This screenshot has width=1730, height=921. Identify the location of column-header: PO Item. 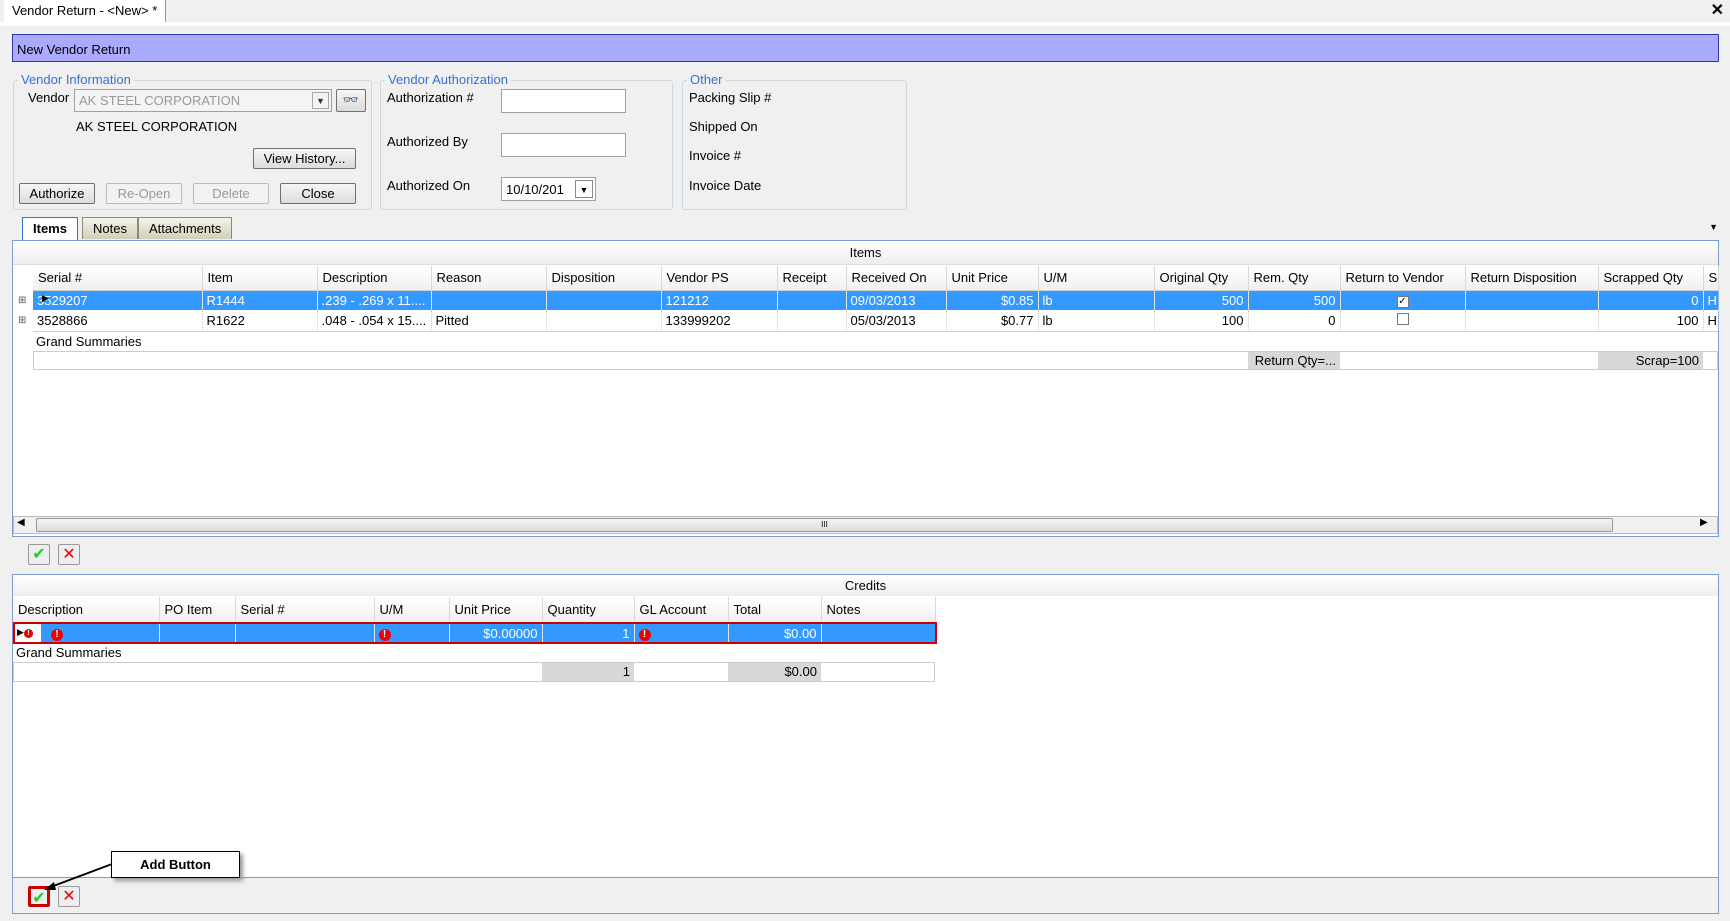
(197, 610).